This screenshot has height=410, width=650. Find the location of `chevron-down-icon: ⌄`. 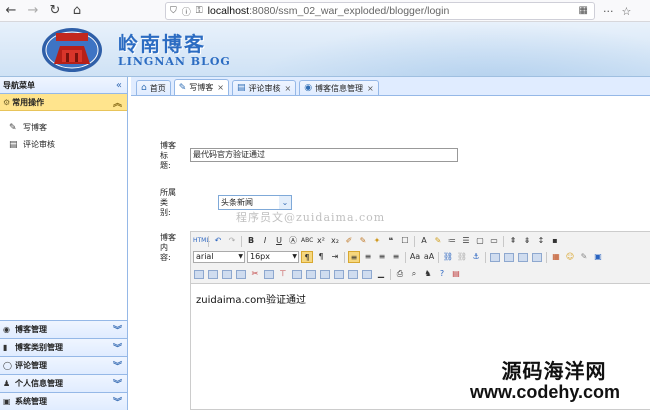

chevron-down-icon: ⌄ is located at coordinates (285, 202).